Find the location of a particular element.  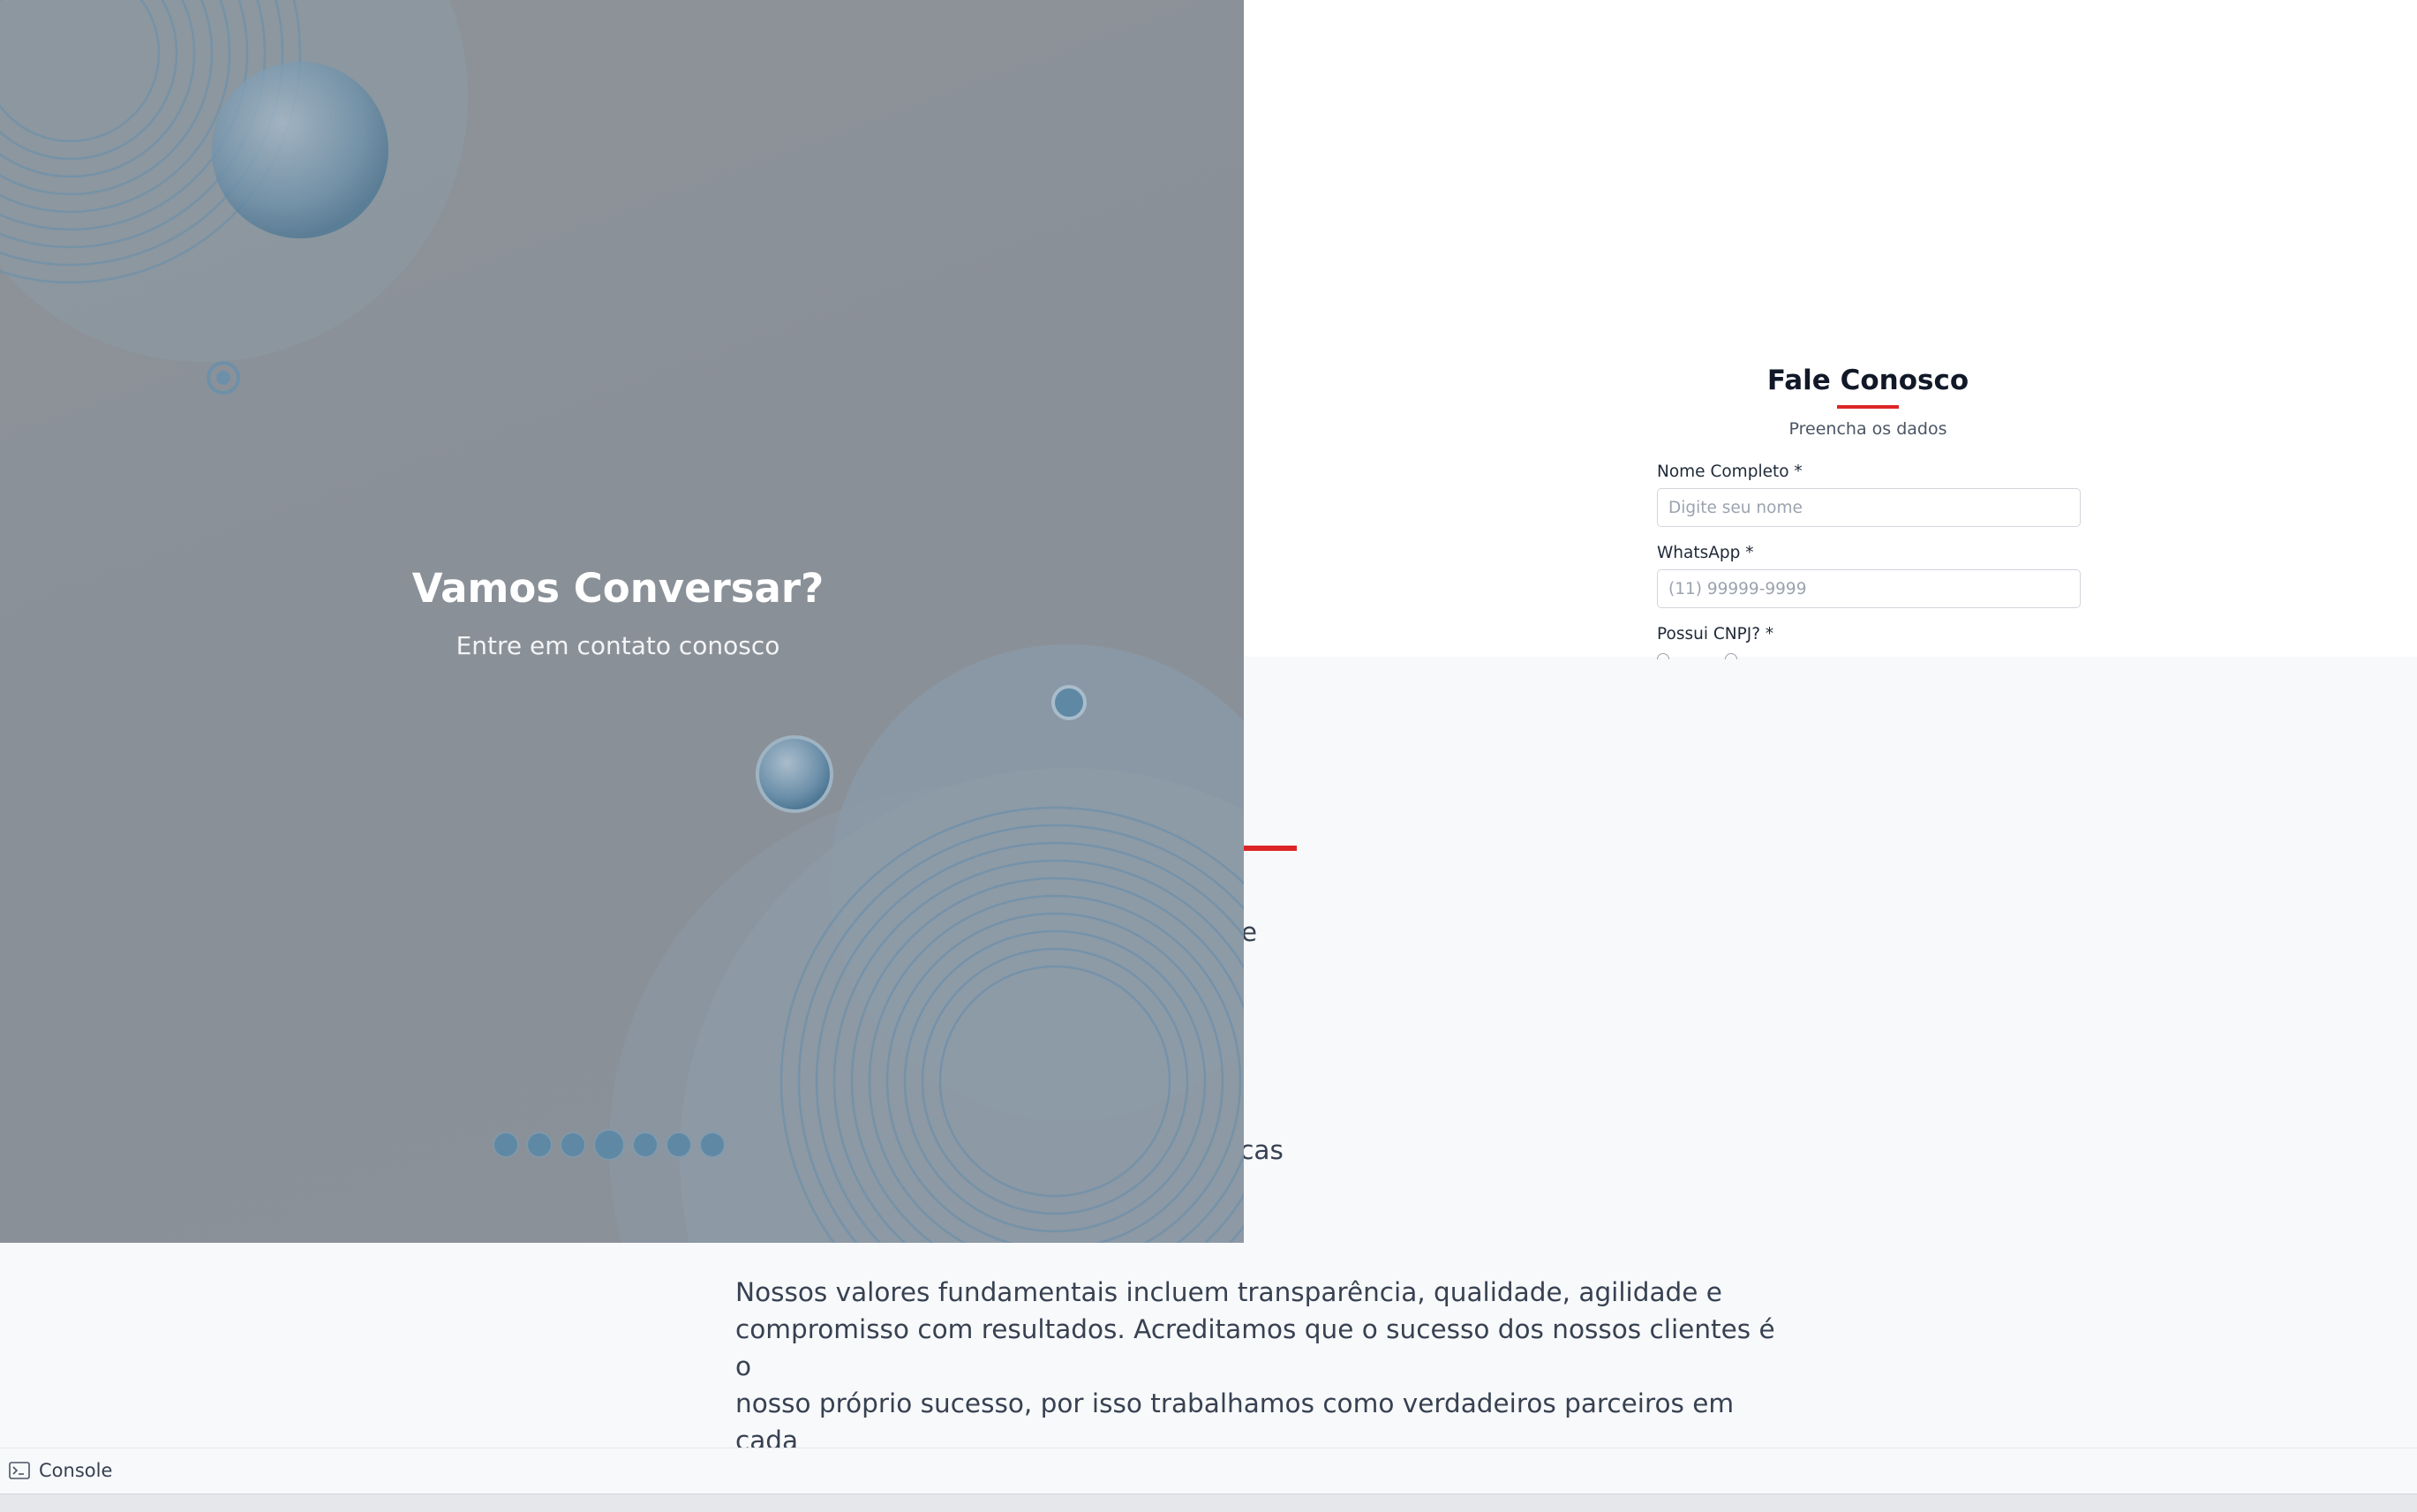

whatsapp-input is located at coordinates (1869, 588).